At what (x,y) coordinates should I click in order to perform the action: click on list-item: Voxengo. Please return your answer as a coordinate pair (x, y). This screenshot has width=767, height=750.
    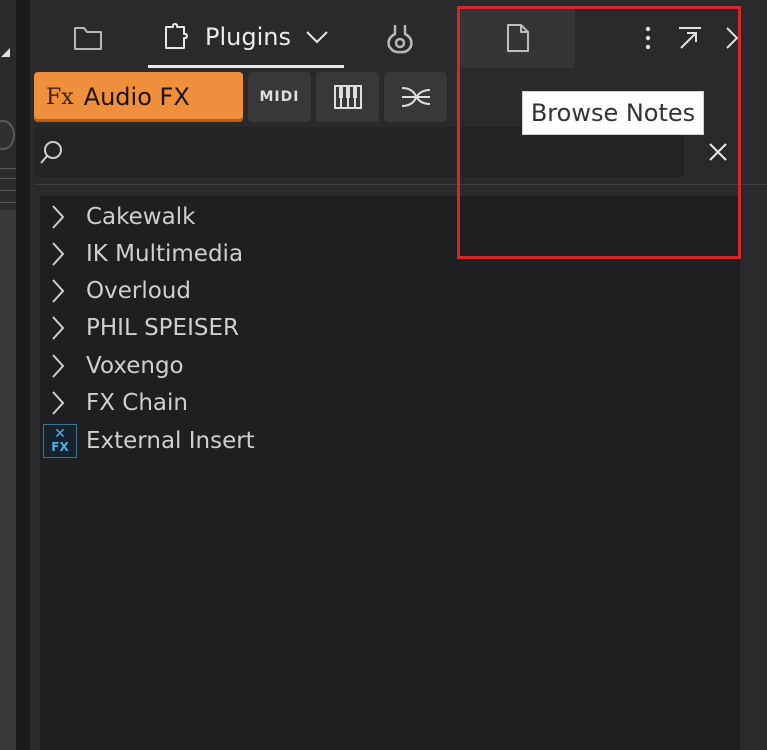
    Looking at the image, I should click on (112, 365).